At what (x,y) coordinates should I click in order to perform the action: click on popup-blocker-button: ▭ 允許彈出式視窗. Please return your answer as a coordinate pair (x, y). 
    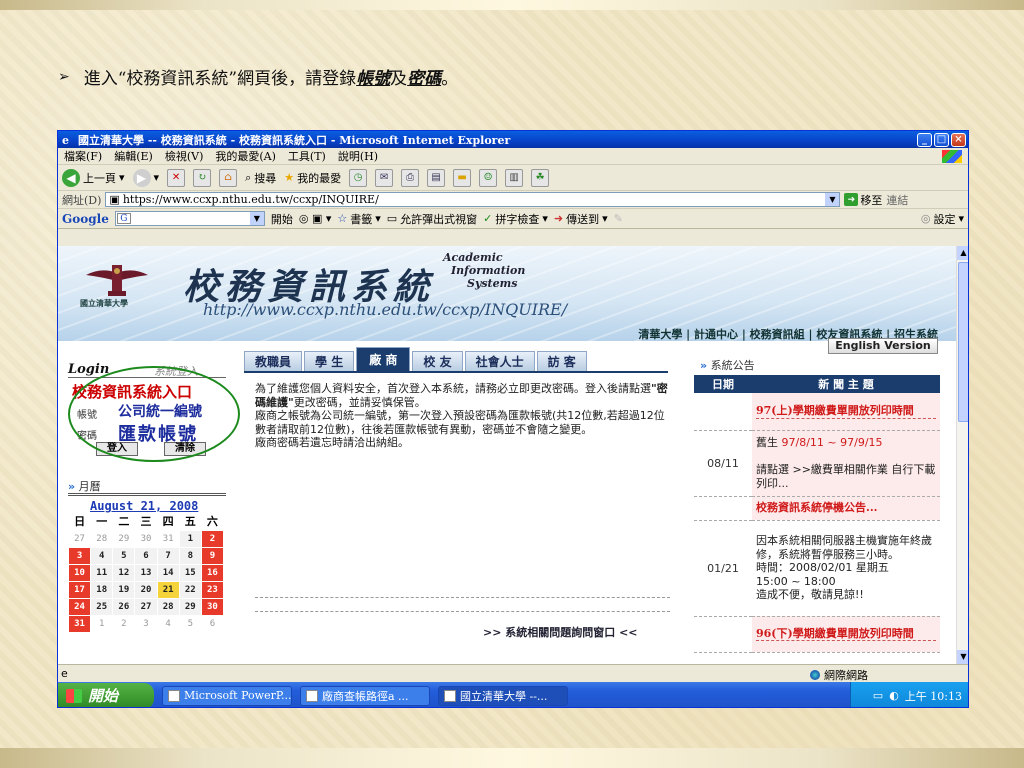
    Looking at the image, I should click on (432, 219).